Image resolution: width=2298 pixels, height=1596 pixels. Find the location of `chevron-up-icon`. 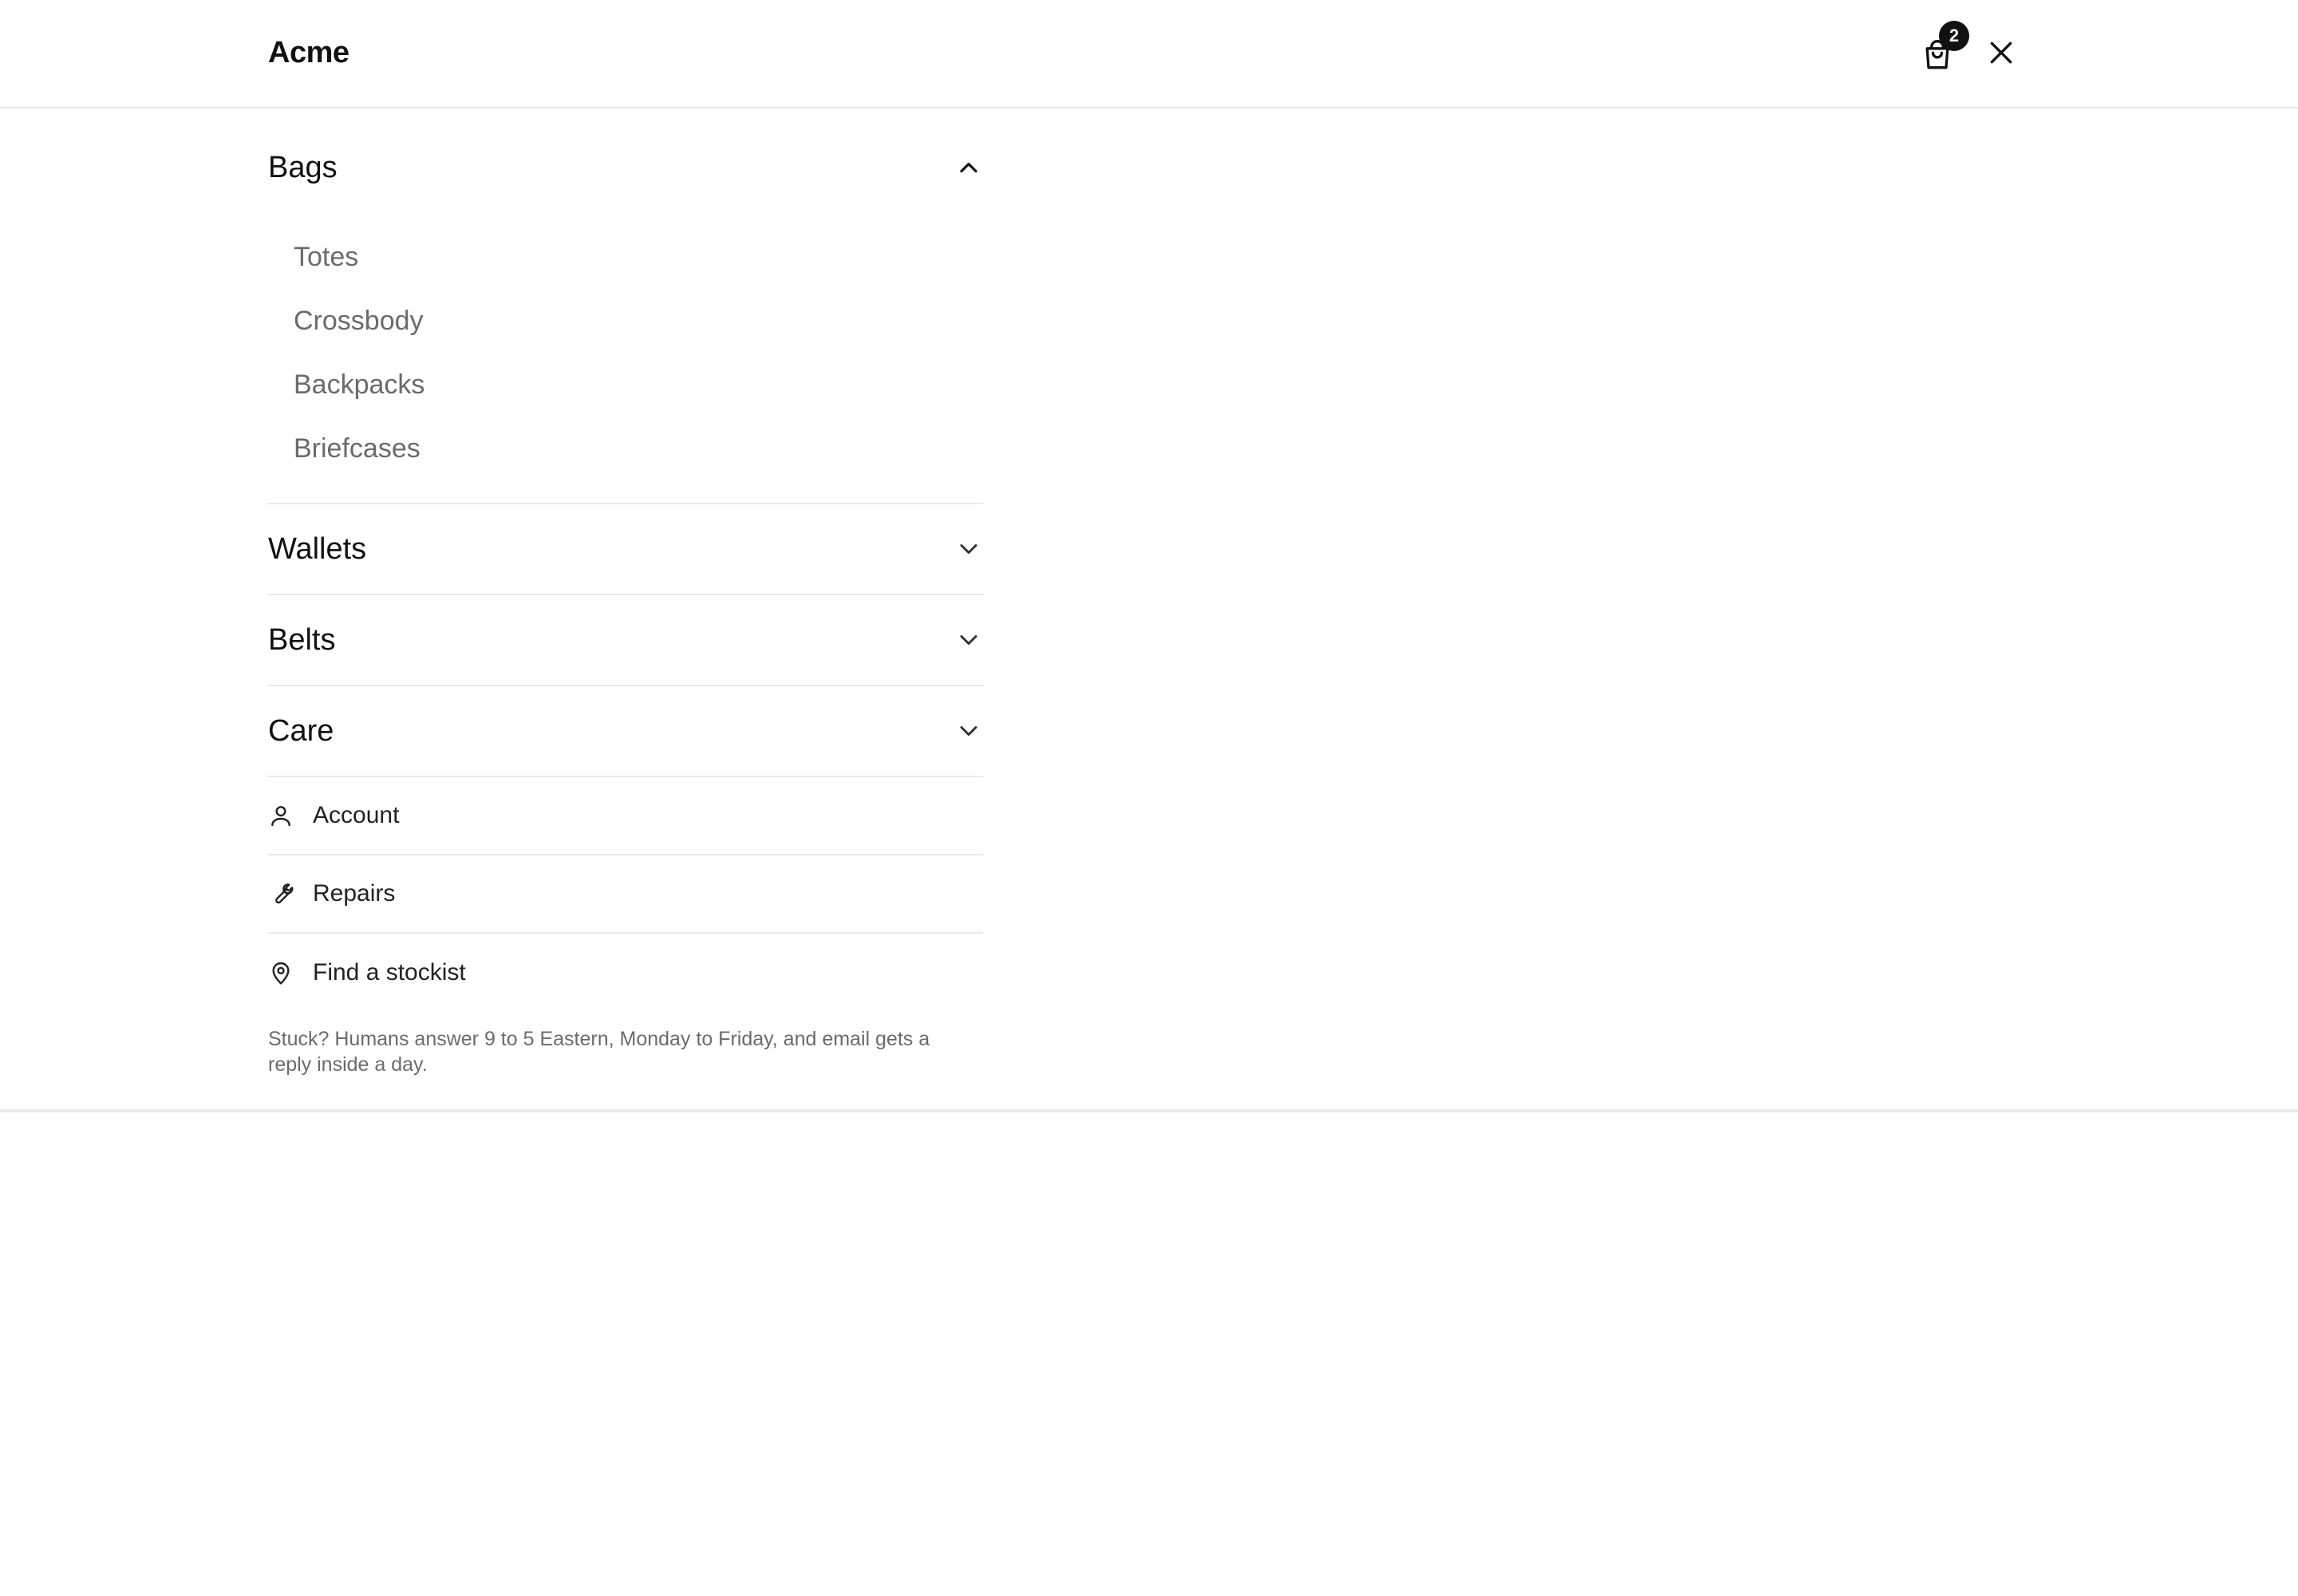

chevron-up-icon is located at coordinates (969, 167).